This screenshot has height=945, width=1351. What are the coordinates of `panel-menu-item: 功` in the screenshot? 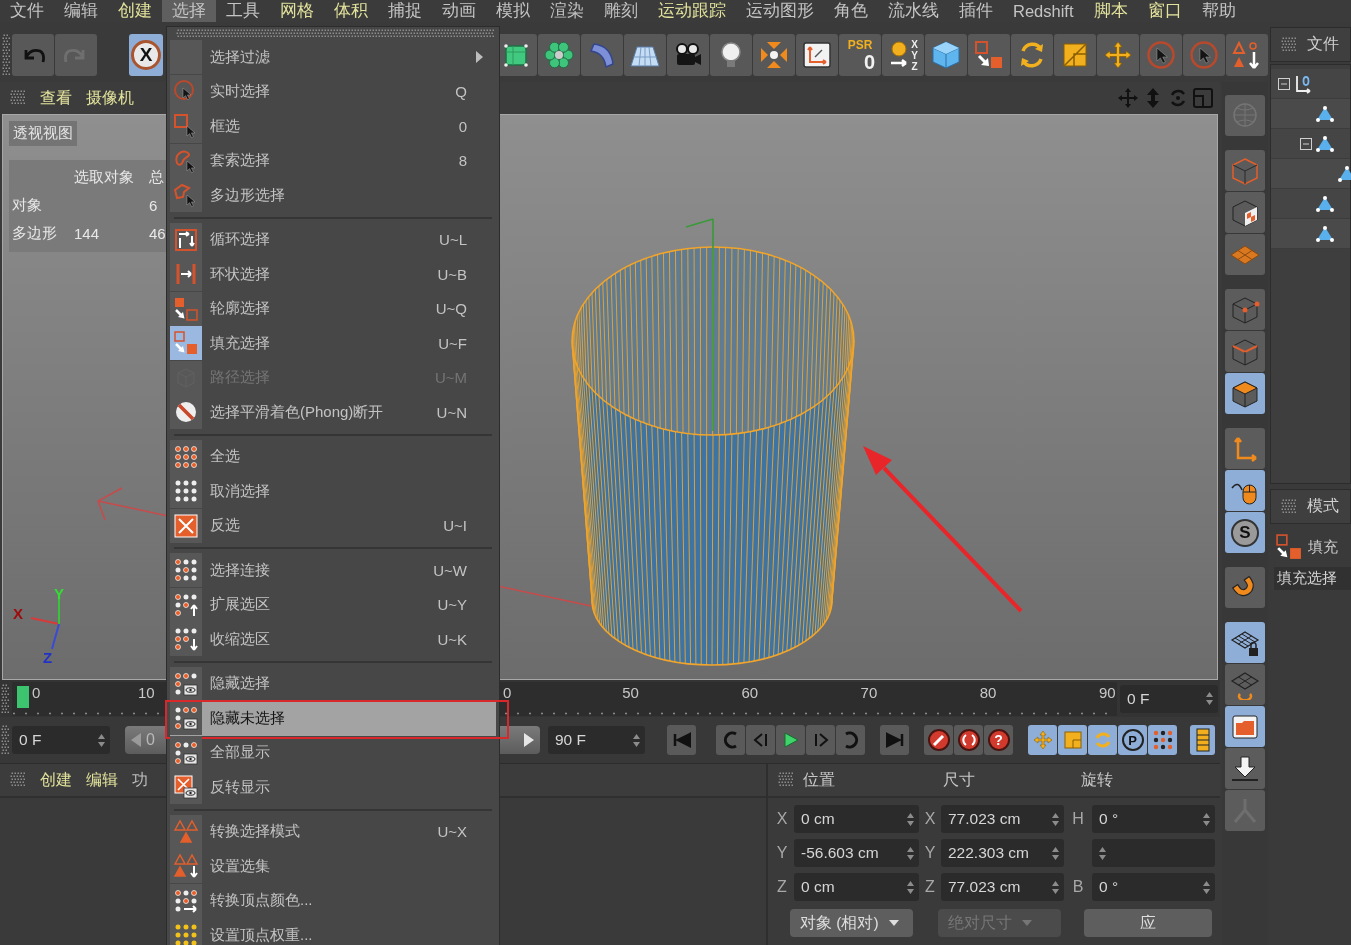 It's located at (140, 780).